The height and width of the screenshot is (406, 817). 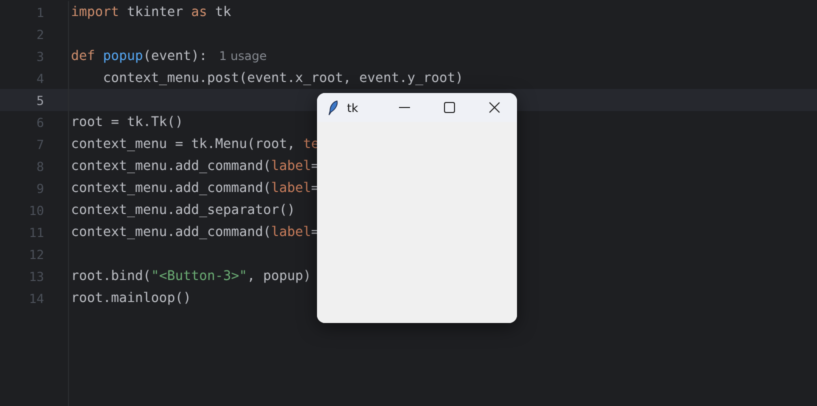 What do you see at coordinates (131, 298) in the screenshot?
I see `code-line: root.mainloop()` at bounding box center [131, 298].